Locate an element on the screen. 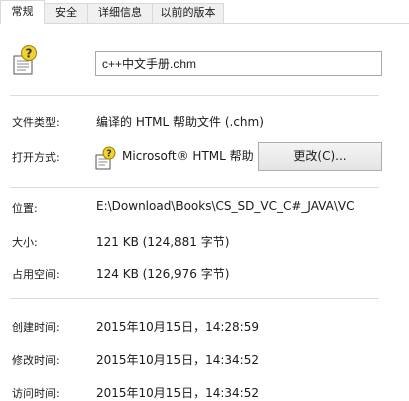  tab-details: 详细信息 is located at coordinates (120, 13).